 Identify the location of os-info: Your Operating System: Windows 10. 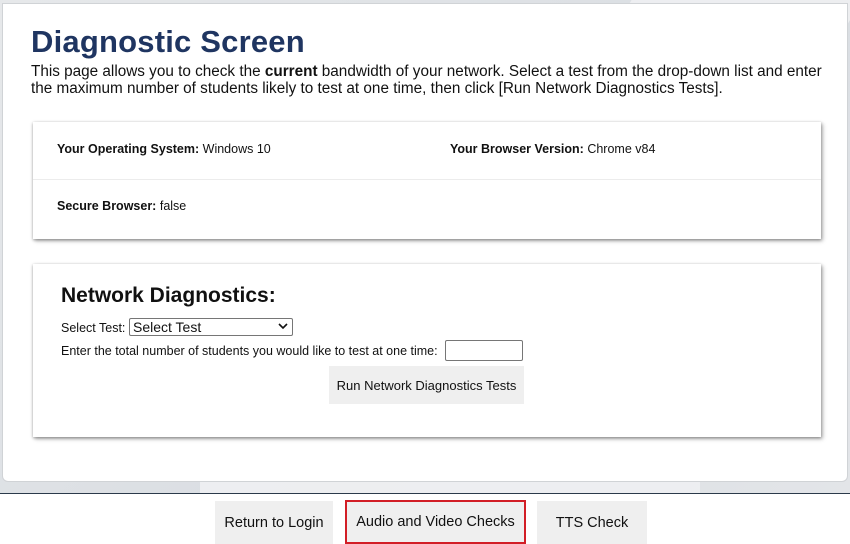
(164, 149).